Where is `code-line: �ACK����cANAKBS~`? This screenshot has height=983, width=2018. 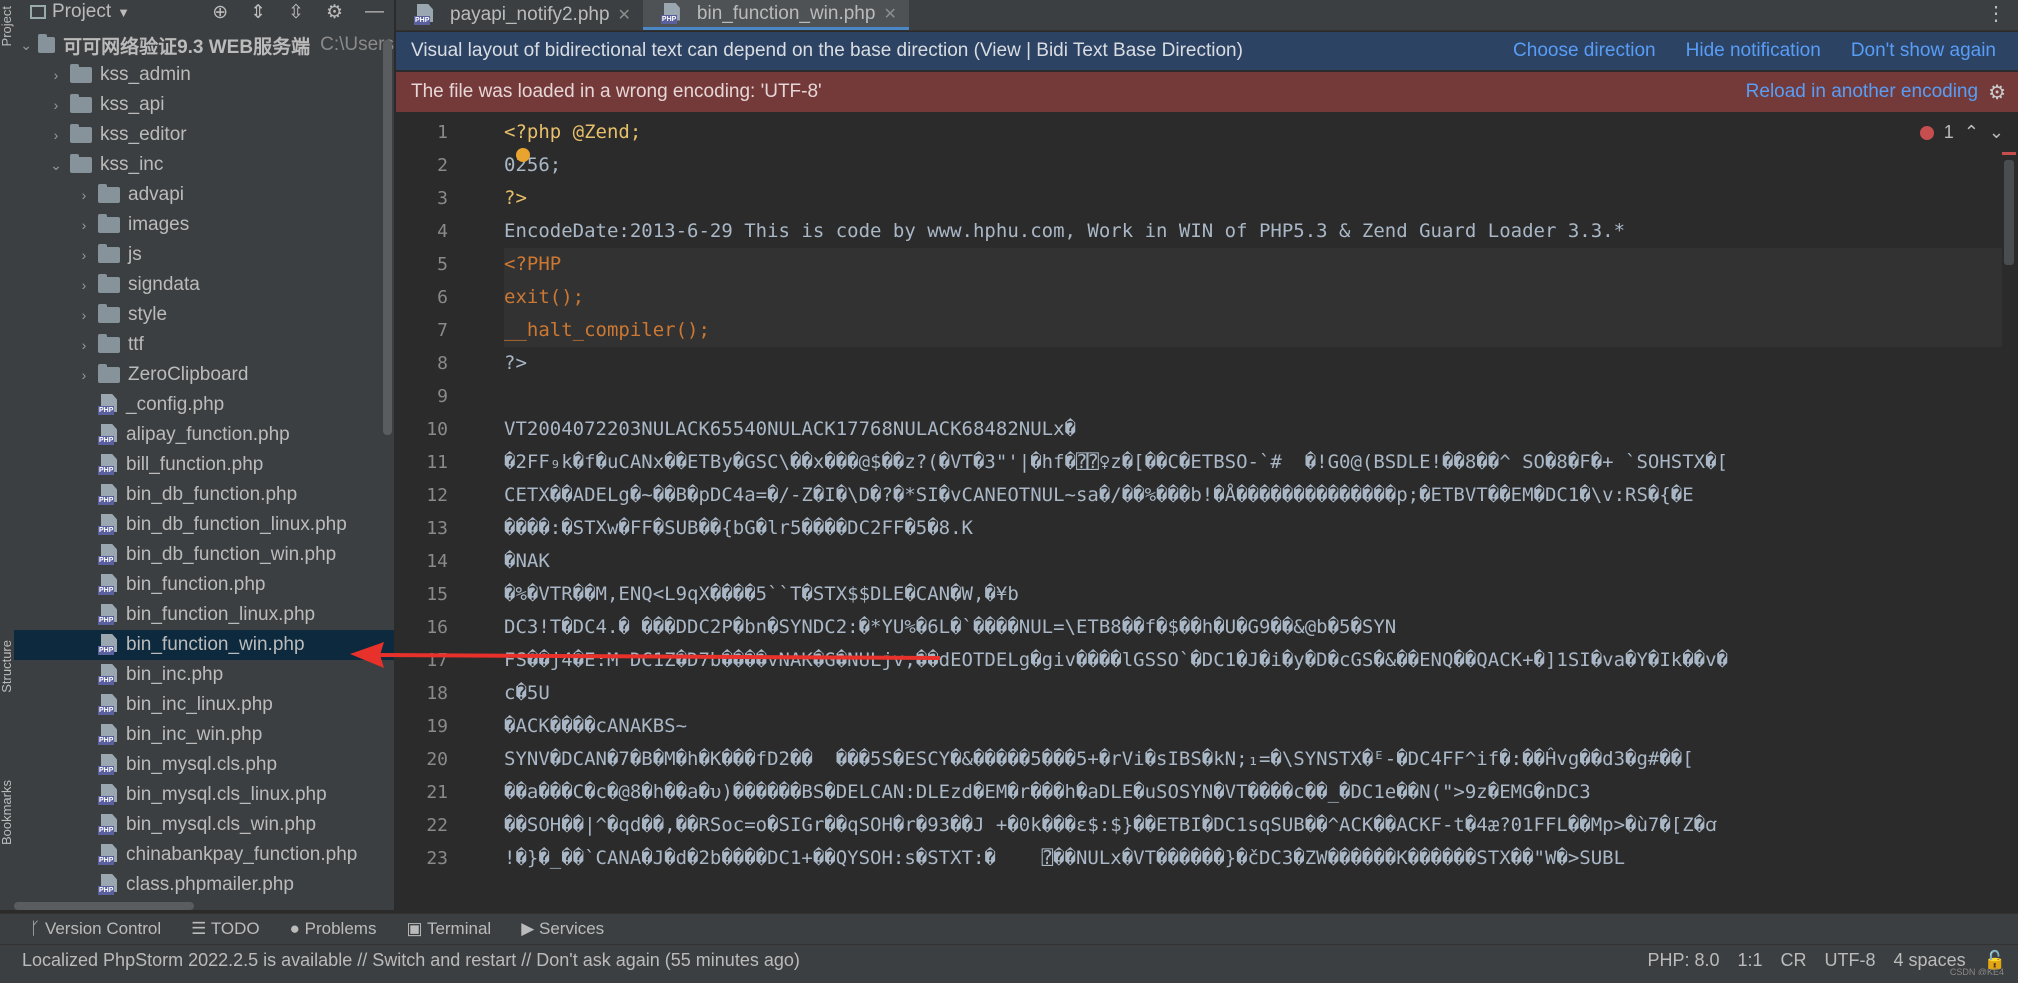 code-line: �ACK����cANAKBS~ is located at coordinates (1253, 726).